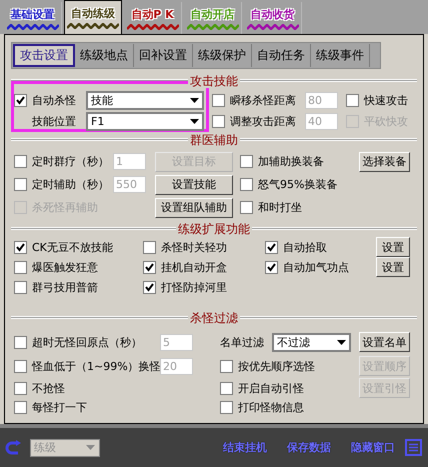 The height and width of the screenshot is (467, 428). What do you see at coordinates (87, 366) in the screenshot?
I see `checkbox: 怪血低于（1~99%）换怪` at bounding box center [87, 366].